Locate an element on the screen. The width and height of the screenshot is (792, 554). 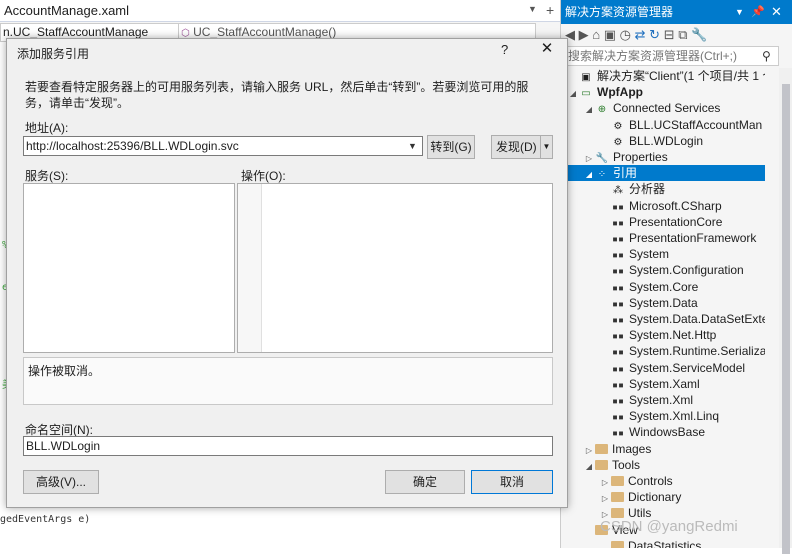
tree-item: DataStatistics is located at coordinates (663, 543).